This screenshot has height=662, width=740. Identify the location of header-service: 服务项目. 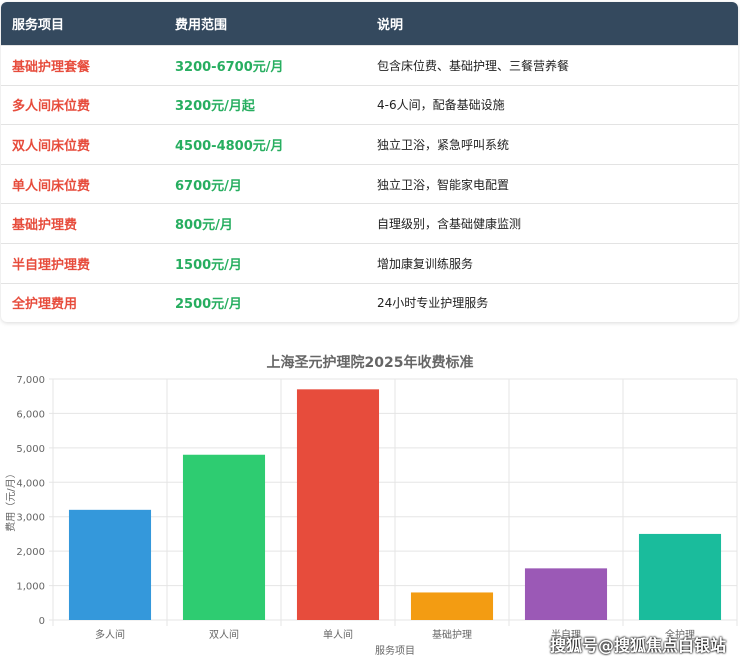
(38, 25).